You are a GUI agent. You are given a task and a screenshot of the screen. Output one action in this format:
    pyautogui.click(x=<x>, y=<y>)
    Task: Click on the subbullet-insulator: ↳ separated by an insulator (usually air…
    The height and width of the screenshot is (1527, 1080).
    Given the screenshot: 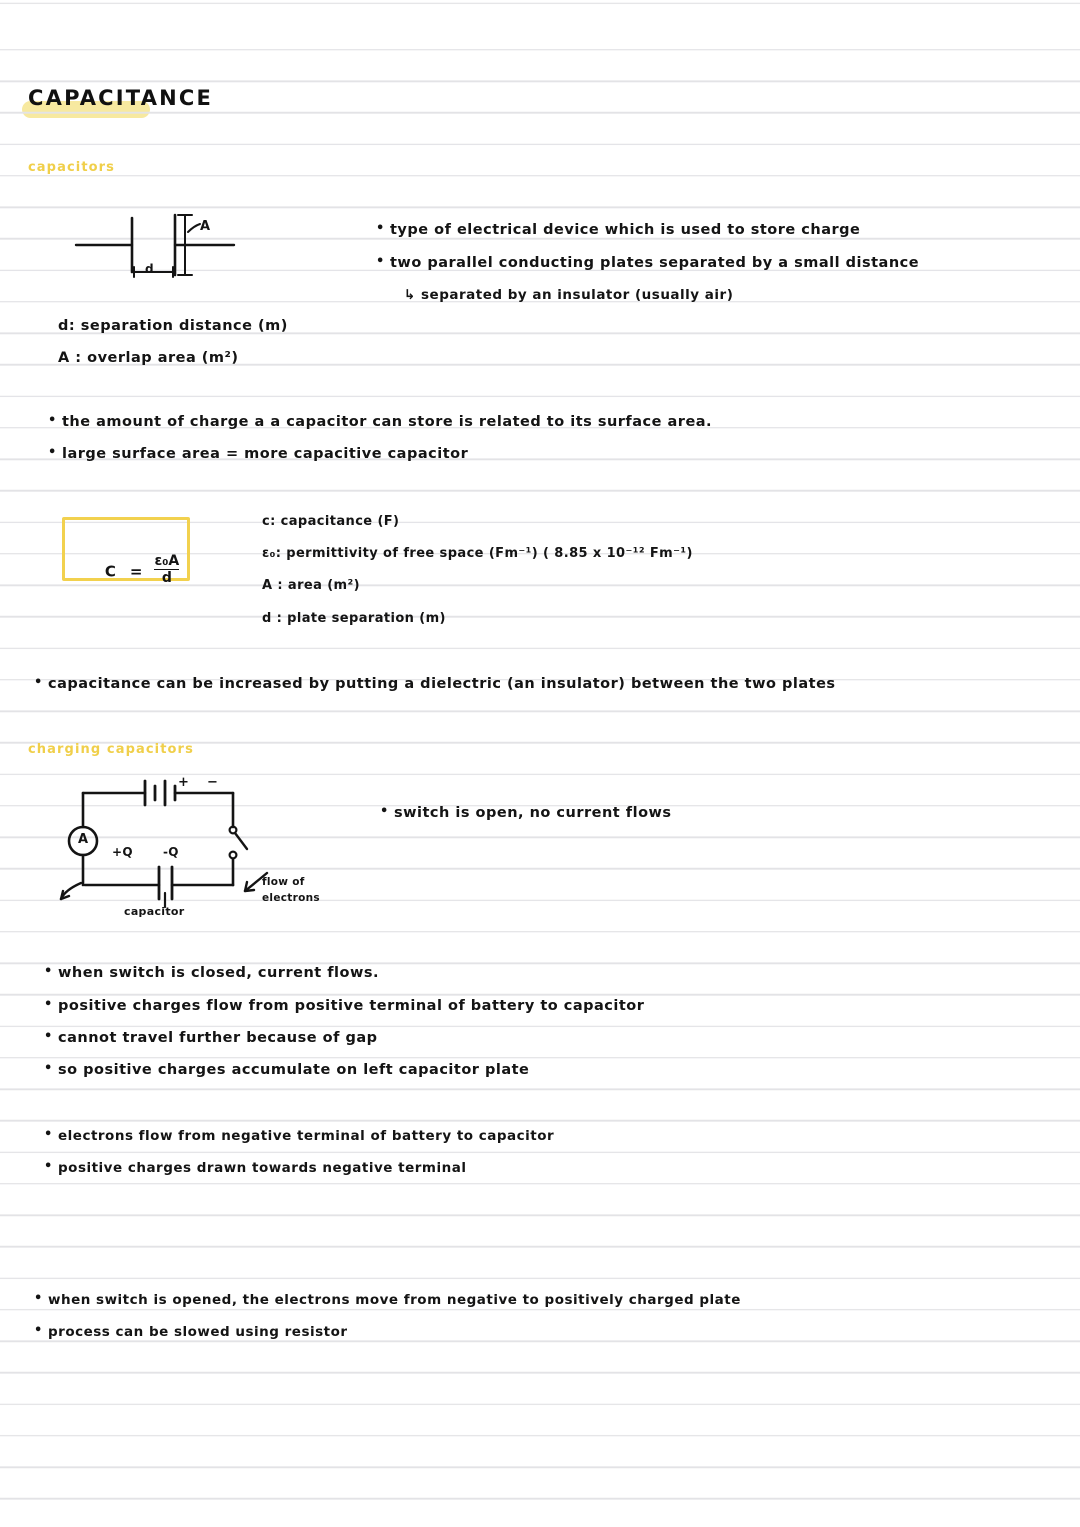 What is the action you would take?
    pyautogui.click(x=569, y=295)
    